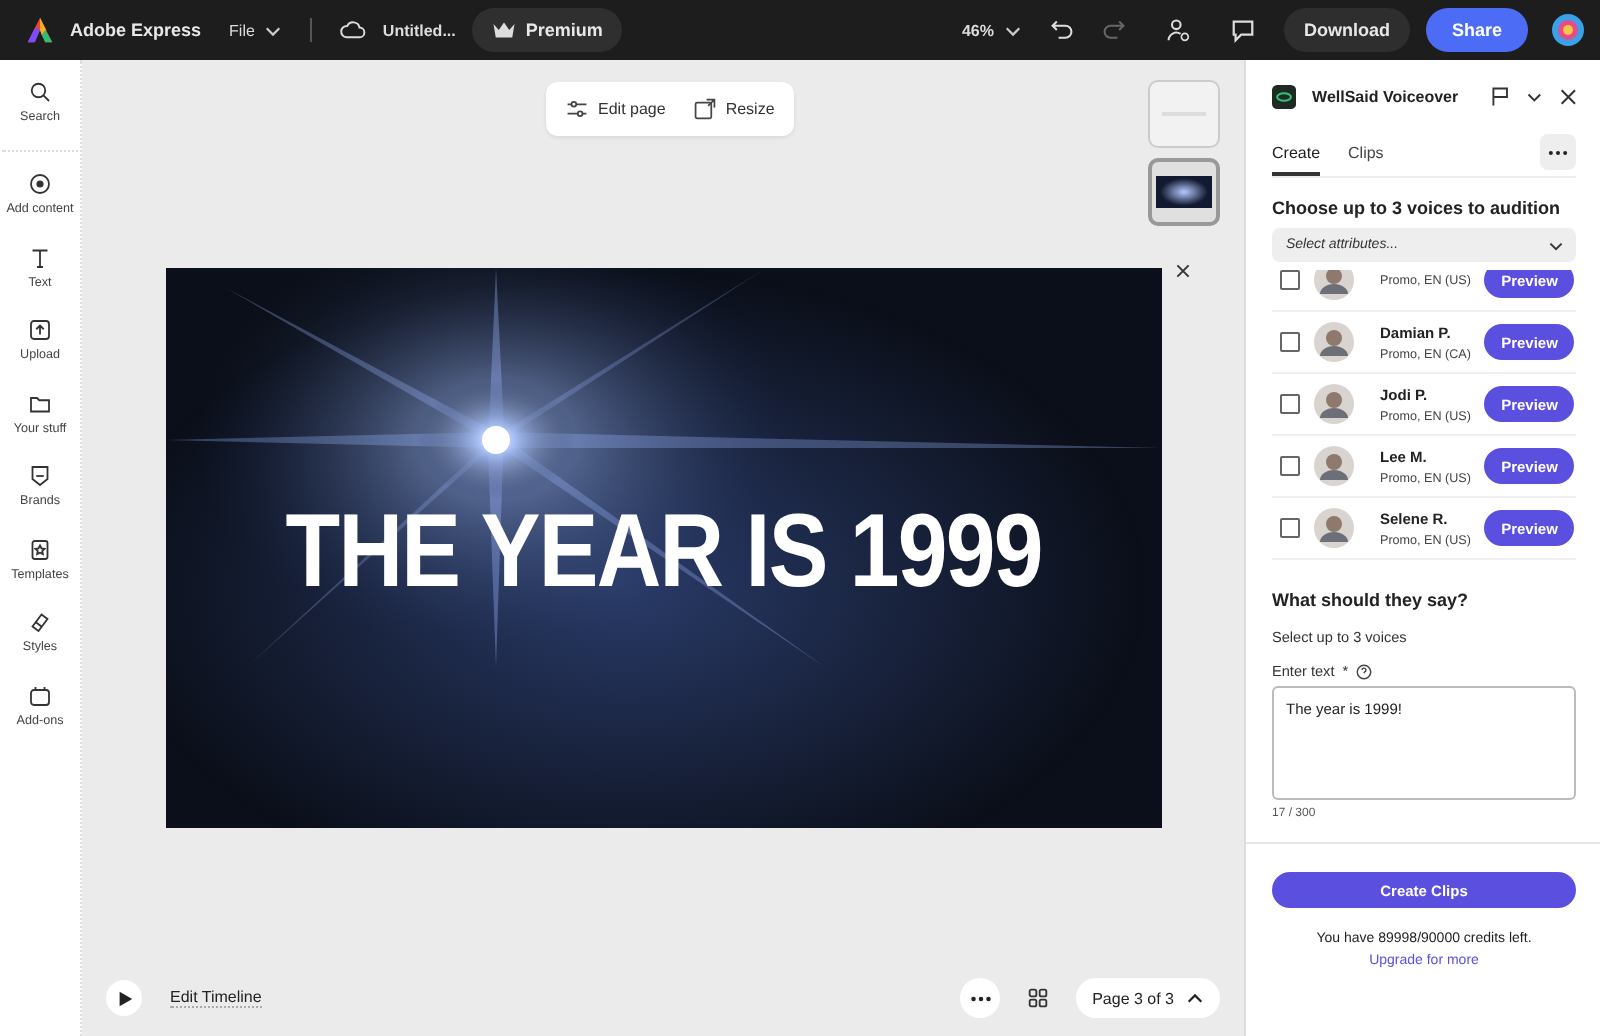 This screenshot has height=1036, width=1600. I want to click on file-menu: File, so click(256, 30).